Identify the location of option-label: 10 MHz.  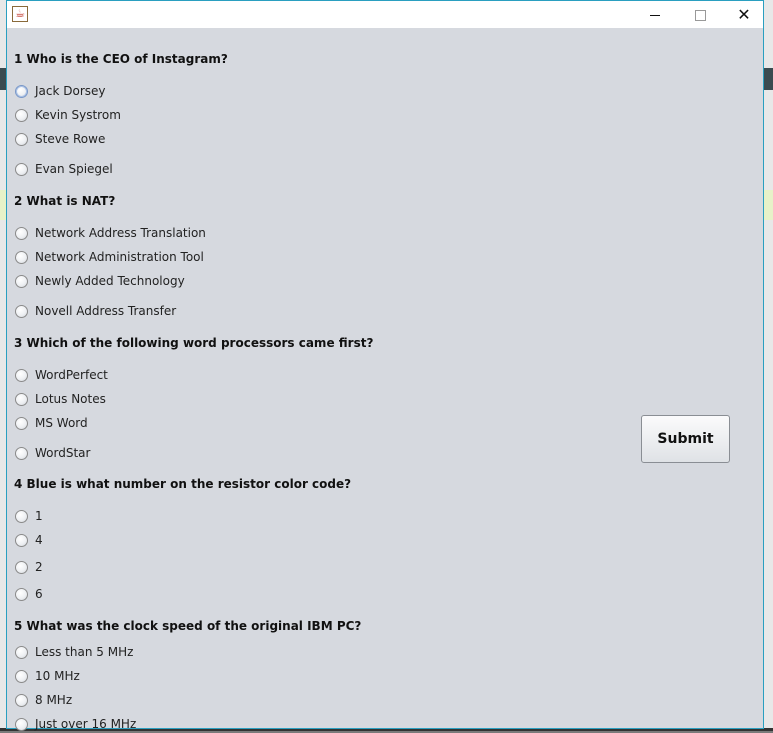
(57, 676).